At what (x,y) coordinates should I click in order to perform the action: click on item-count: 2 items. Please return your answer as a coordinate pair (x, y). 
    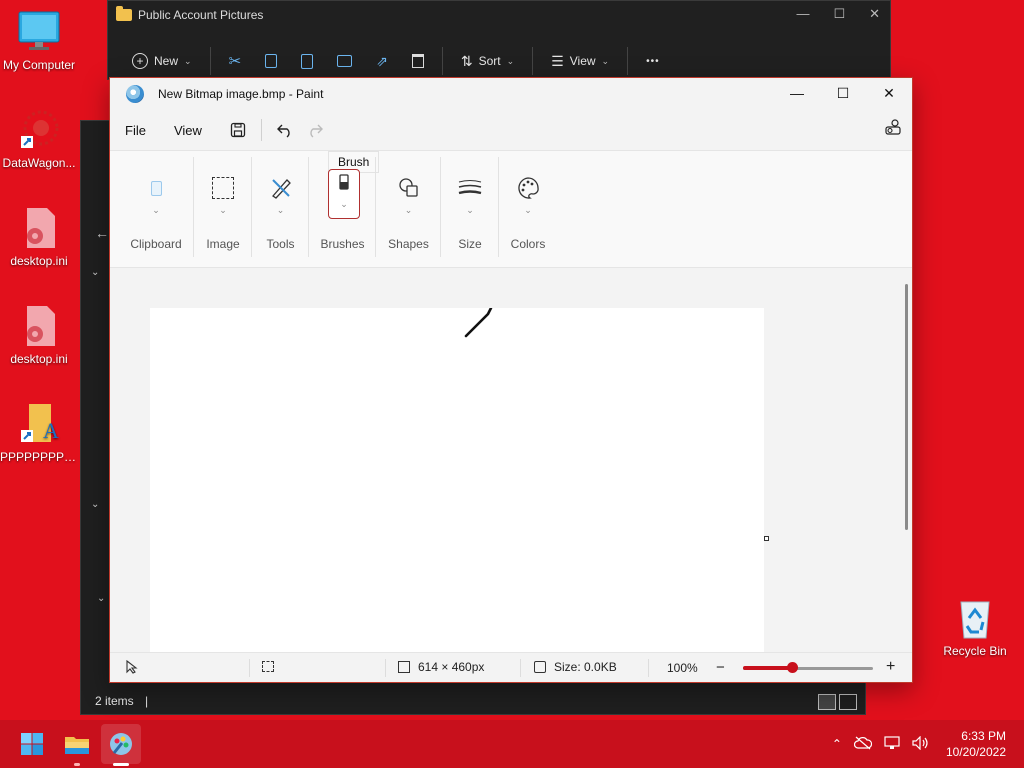
    Looking at the image, I should click on (114, 701).